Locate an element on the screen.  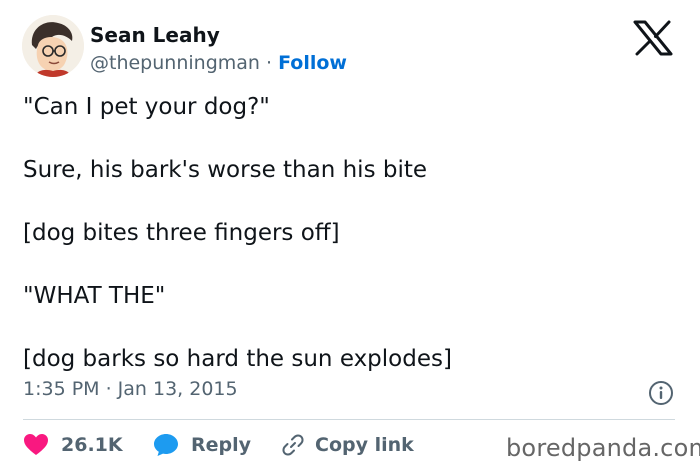
watermark: boredpanda.com is located at coordinates (603, 448).